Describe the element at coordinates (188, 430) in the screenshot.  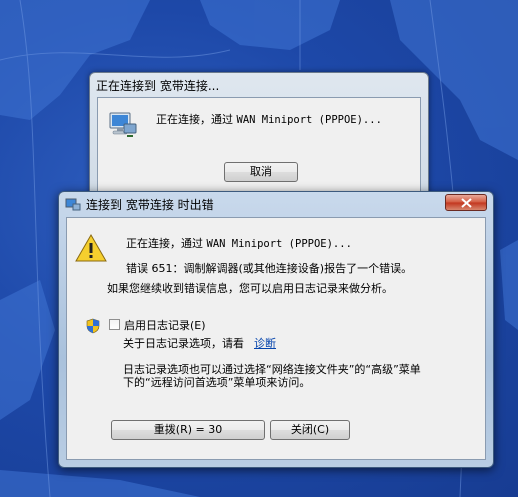
I see `redial-button: 重拨(R) = 30` at that location.